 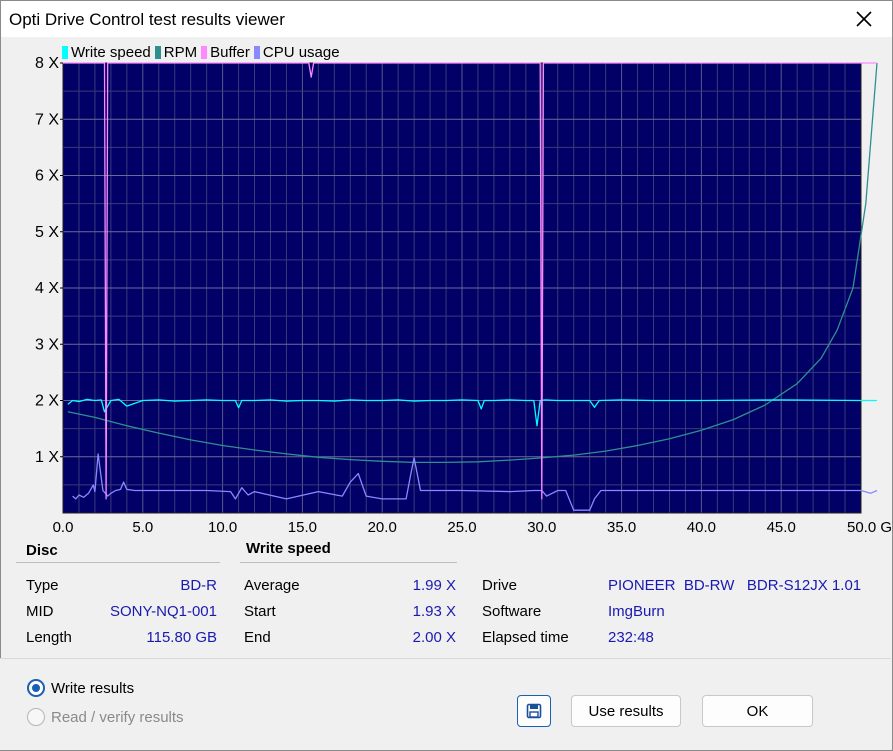 I want to click on drive-value: PIONEER BD-RW BDR-S12JX 1.01, so click(x=735, y=585).